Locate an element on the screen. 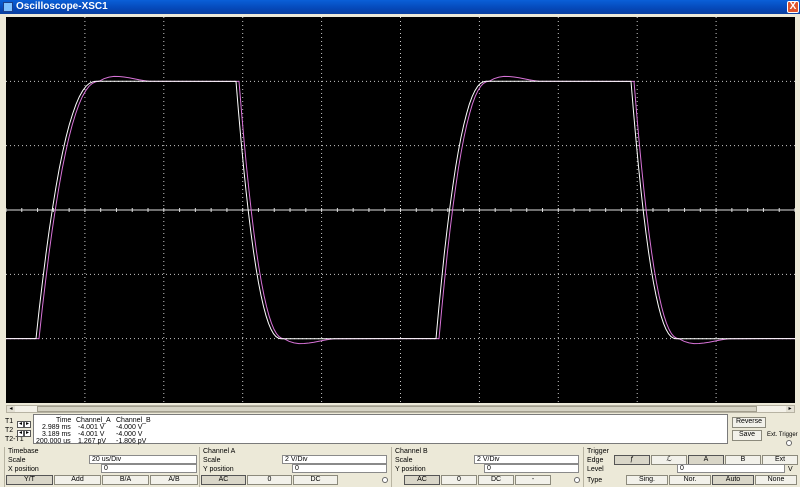 The width and height of the screenshot is (800, 487). edge-label: Edge is located at coordinates (595, 460).